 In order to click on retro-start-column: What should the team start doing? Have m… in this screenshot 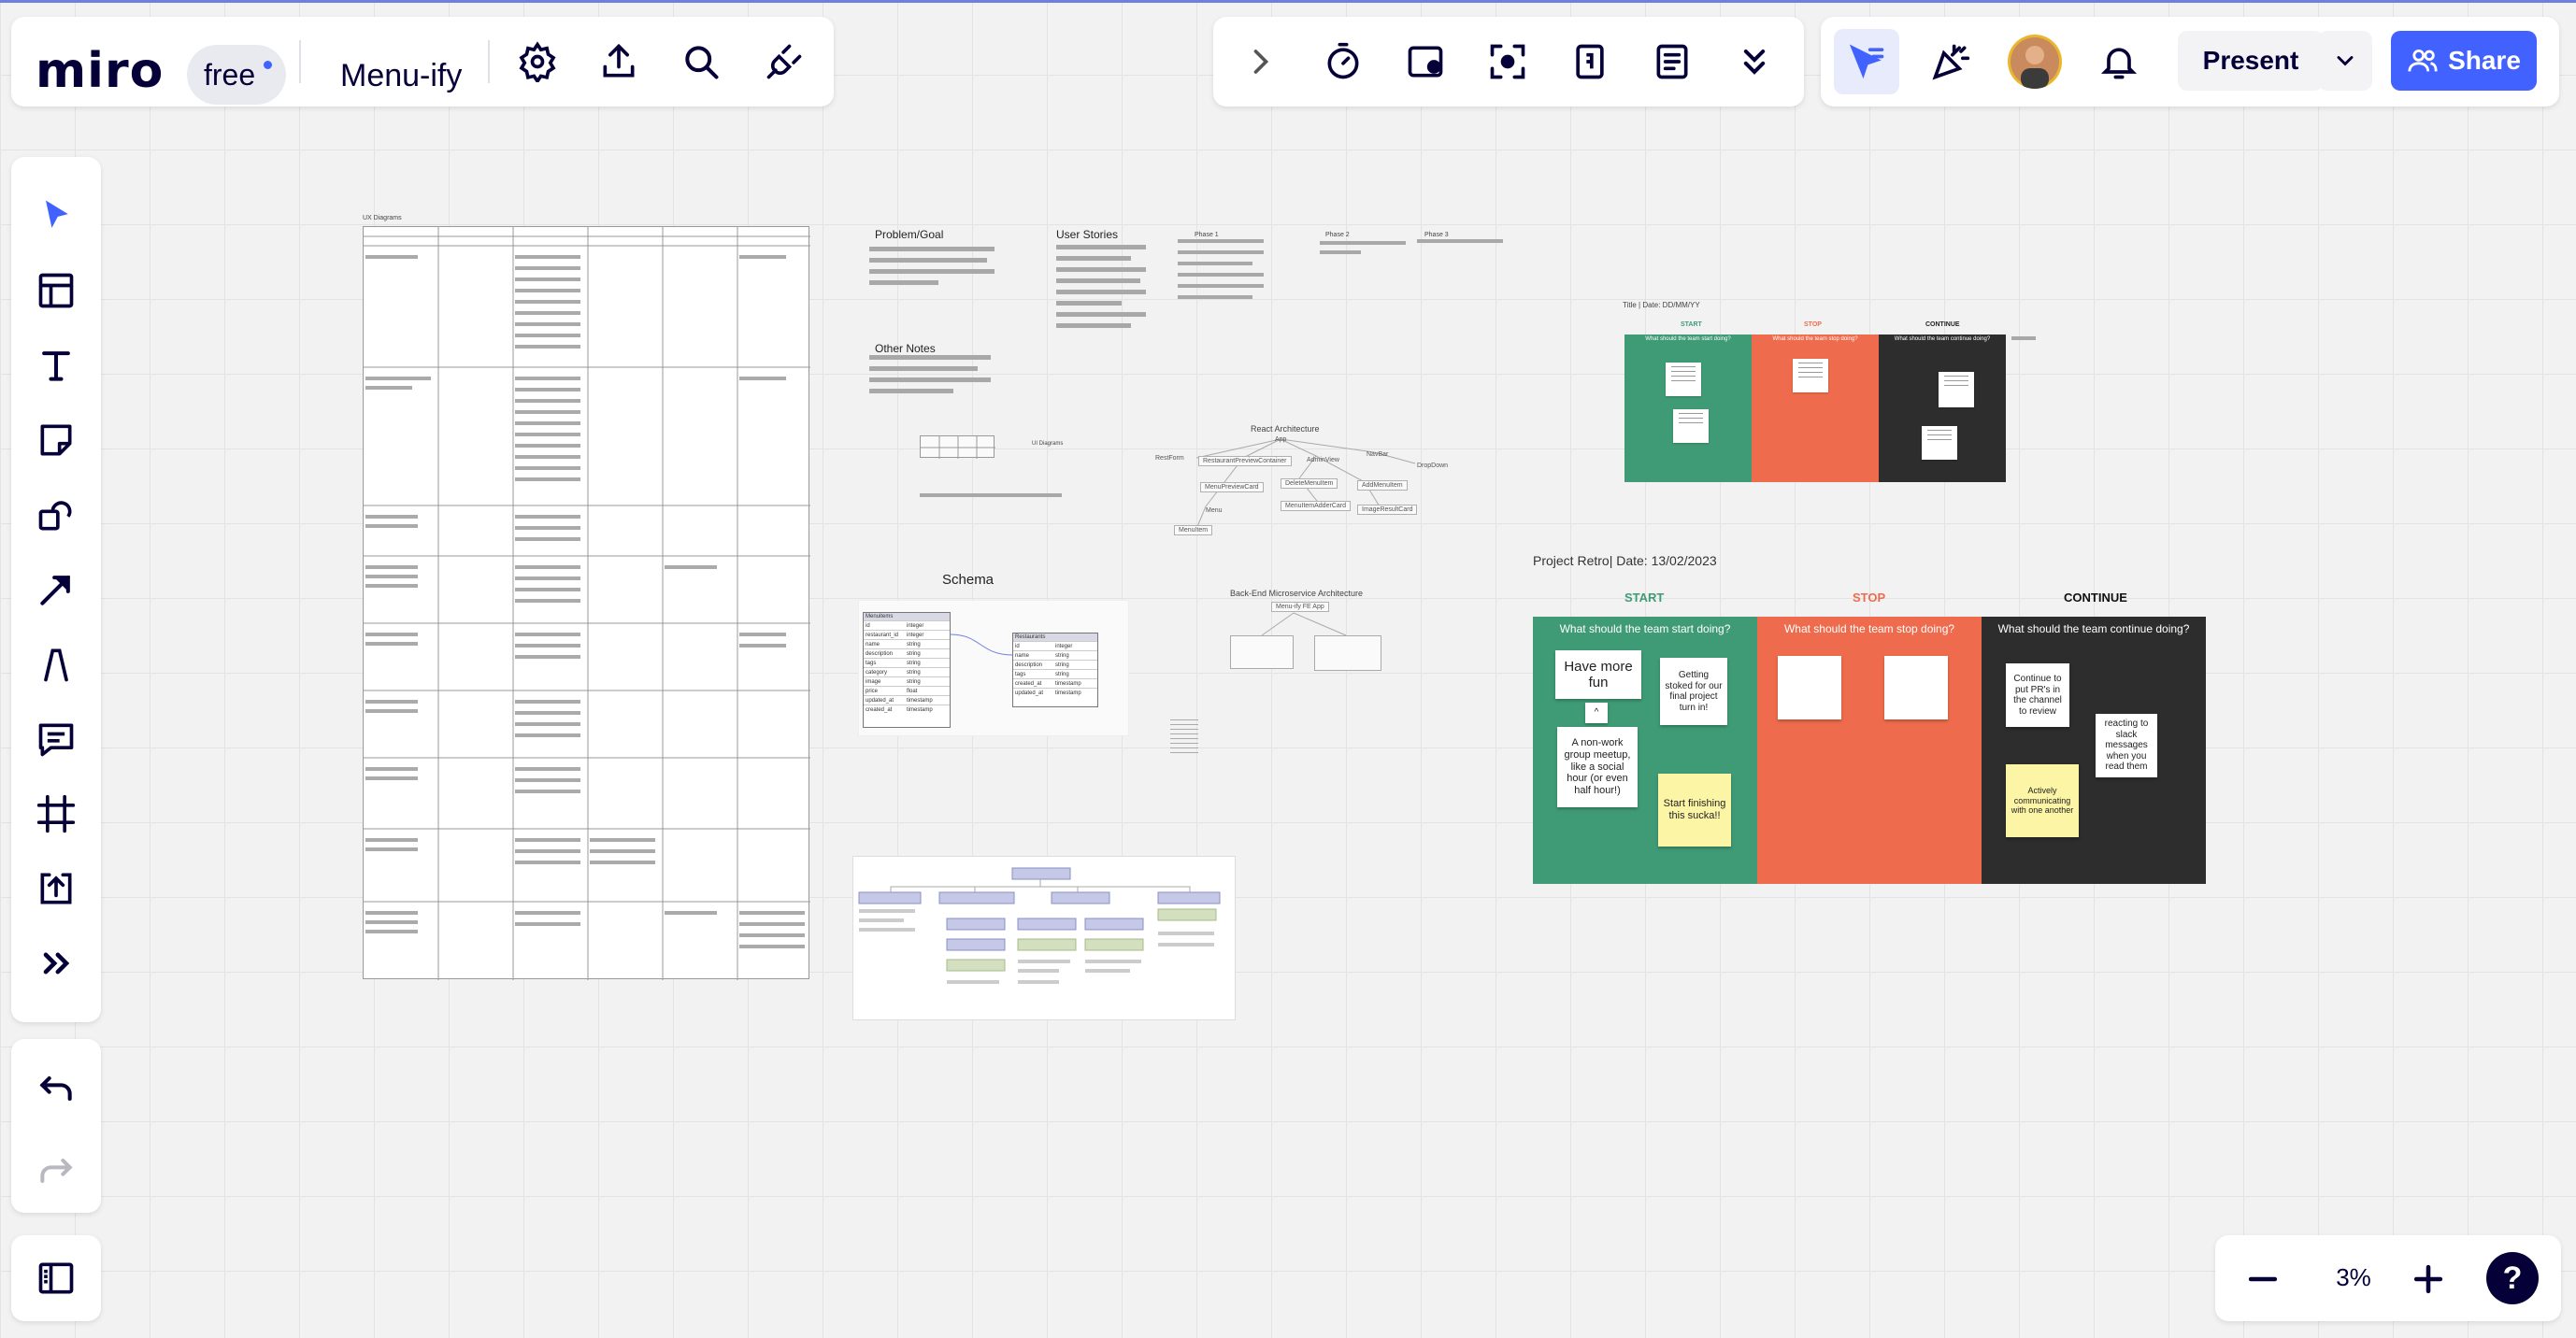, I will do `click(1645, 750)`.